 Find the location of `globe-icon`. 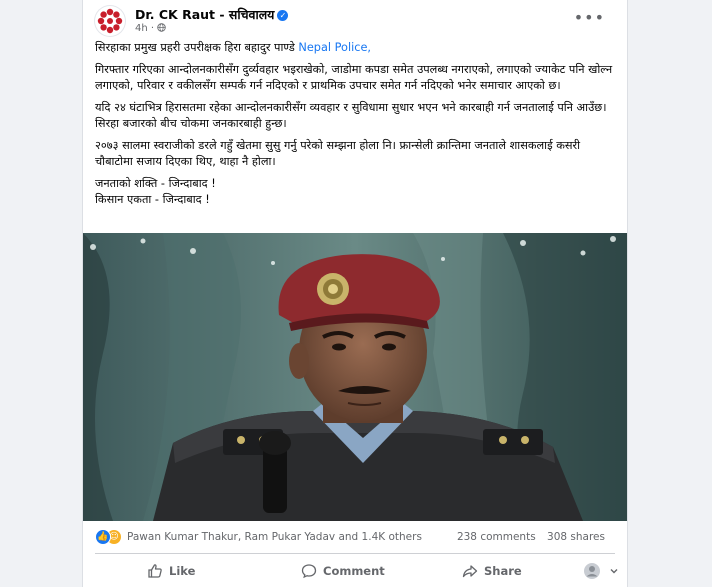

globe-icon is located at coordinates (161, 27).